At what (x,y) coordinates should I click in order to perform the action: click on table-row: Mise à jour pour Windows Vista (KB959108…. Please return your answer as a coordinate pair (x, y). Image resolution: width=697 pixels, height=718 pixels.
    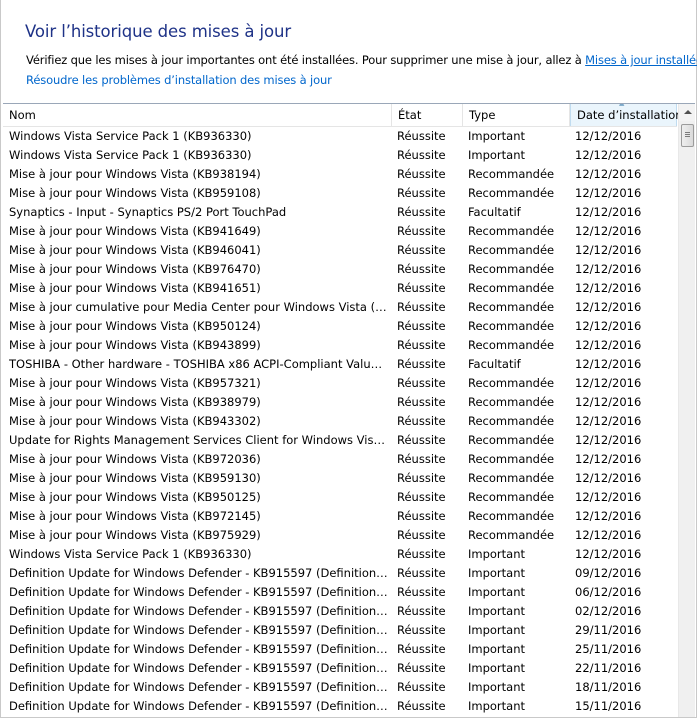
    Looking at the image, I should click on (340, 193).